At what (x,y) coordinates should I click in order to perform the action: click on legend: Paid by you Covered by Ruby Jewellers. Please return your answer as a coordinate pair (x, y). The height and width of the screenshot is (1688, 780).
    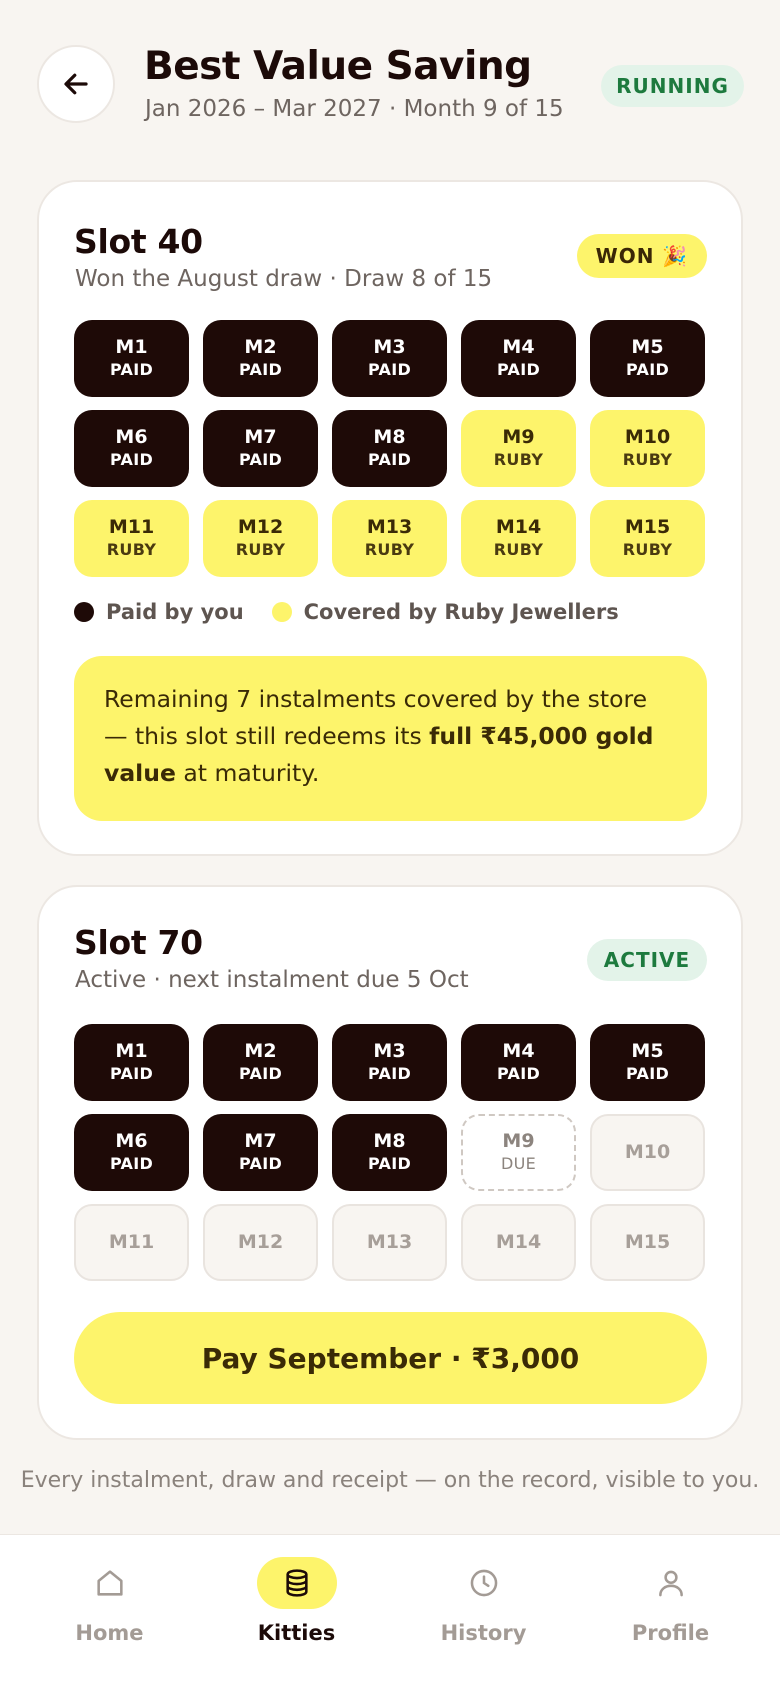
    Looking at the image, I should click on (346, 612).